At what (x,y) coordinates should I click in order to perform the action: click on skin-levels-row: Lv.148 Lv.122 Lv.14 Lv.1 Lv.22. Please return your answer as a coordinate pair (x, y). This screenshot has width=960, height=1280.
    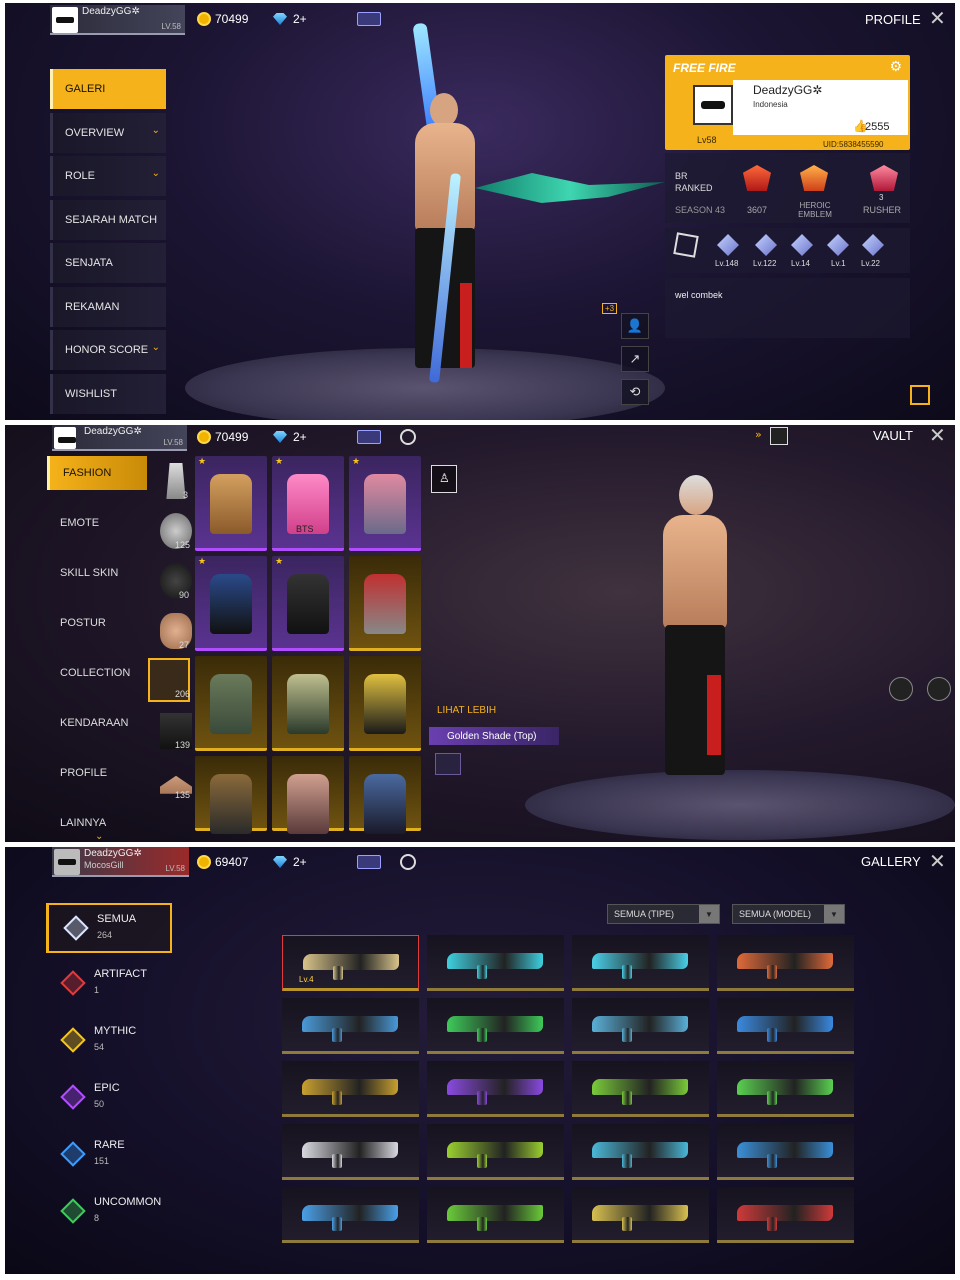
    Looking at the image, I should click on (787, 250).